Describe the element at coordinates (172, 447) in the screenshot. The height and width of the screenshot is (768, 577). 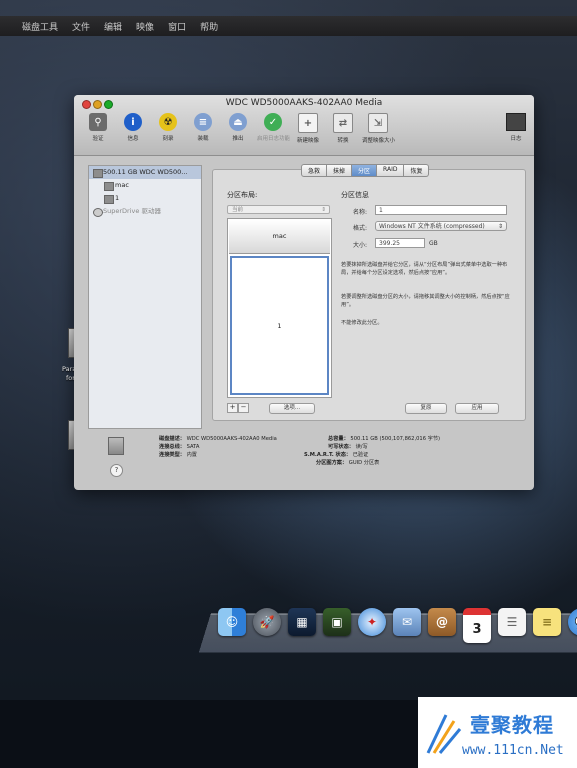
I see `connection-bus-label: 连接总线：` at that location.